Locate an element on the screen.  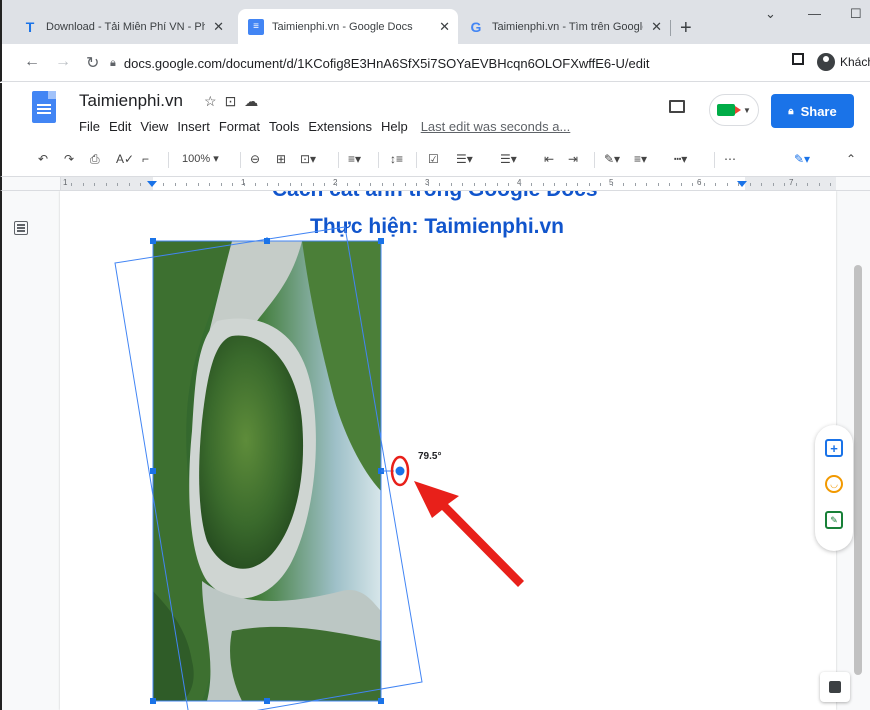
chevron-down-icon: ▼ is located at coordinates (747, 110).